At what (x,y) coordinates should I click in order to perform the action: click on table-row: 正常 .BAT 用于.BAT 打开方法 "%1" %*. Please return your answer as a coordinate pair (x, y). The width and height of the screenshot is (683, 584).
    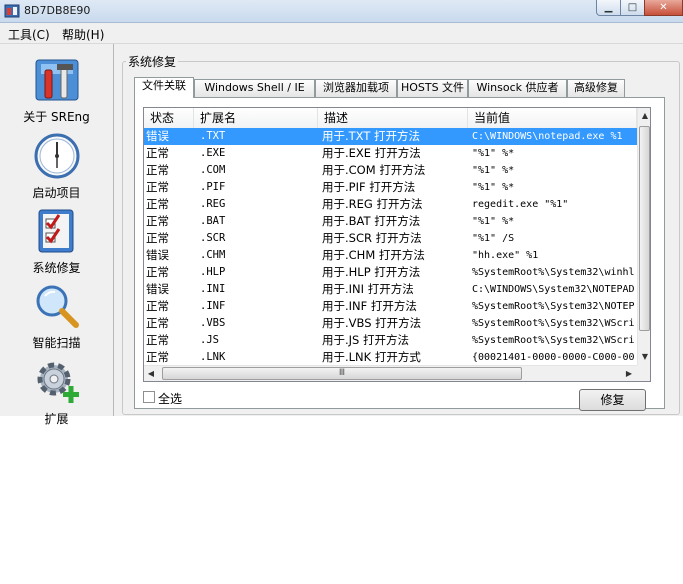
    Looking at the image, I should click on (390, 221).